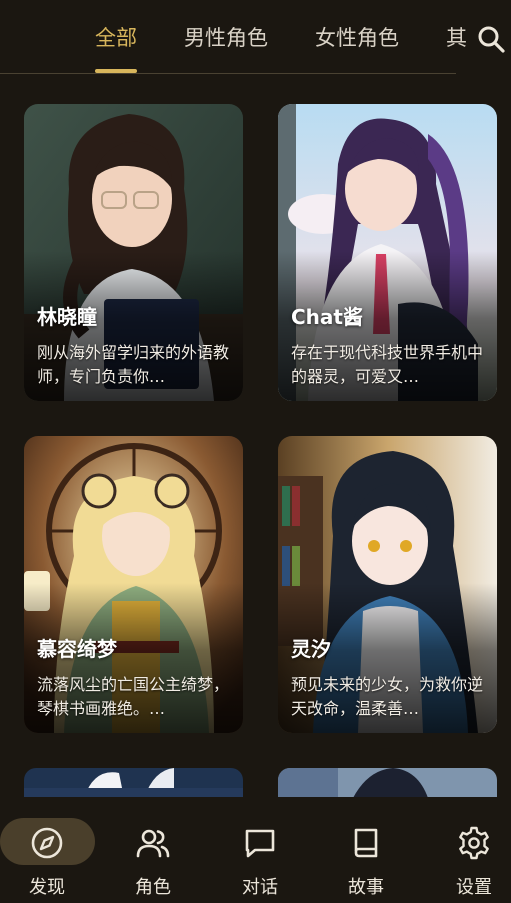 The image size is (511, 903). I want to click on tab-female-characters: 女性角色, so click(357, 38).